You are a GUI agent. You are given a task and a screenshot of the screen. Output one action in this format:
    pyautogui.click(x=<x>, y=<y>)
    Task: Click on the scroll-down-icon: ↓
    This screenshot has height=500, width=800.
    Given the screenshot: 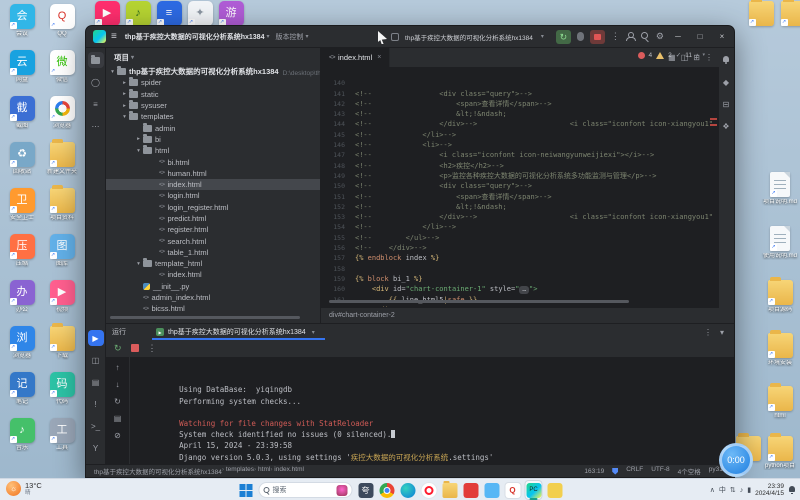 What is the action you would take?
    pyautogui.click(x=118, y=384)
    